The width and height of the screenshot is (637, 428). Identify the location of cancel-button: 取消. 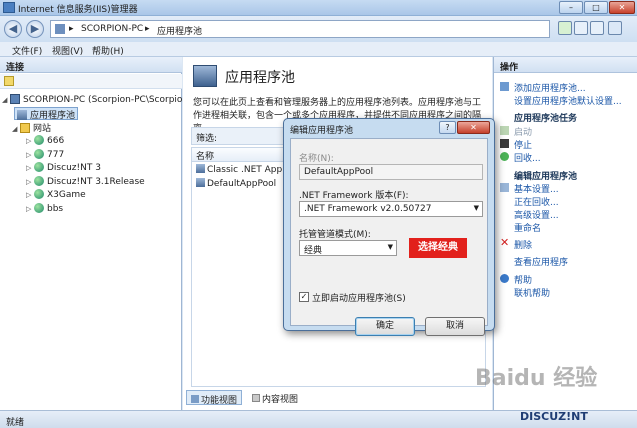
(455, 326).